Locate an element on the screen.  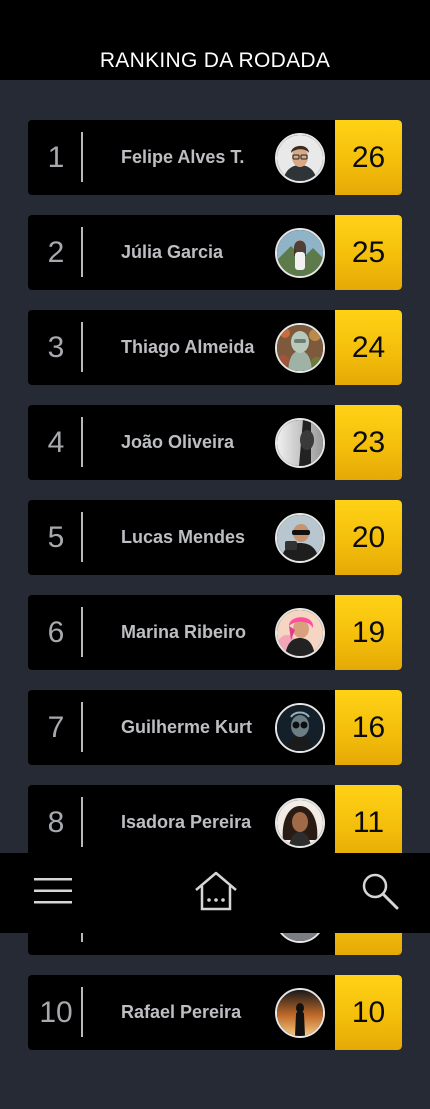
home-icon is located at coordinates (216, 893).